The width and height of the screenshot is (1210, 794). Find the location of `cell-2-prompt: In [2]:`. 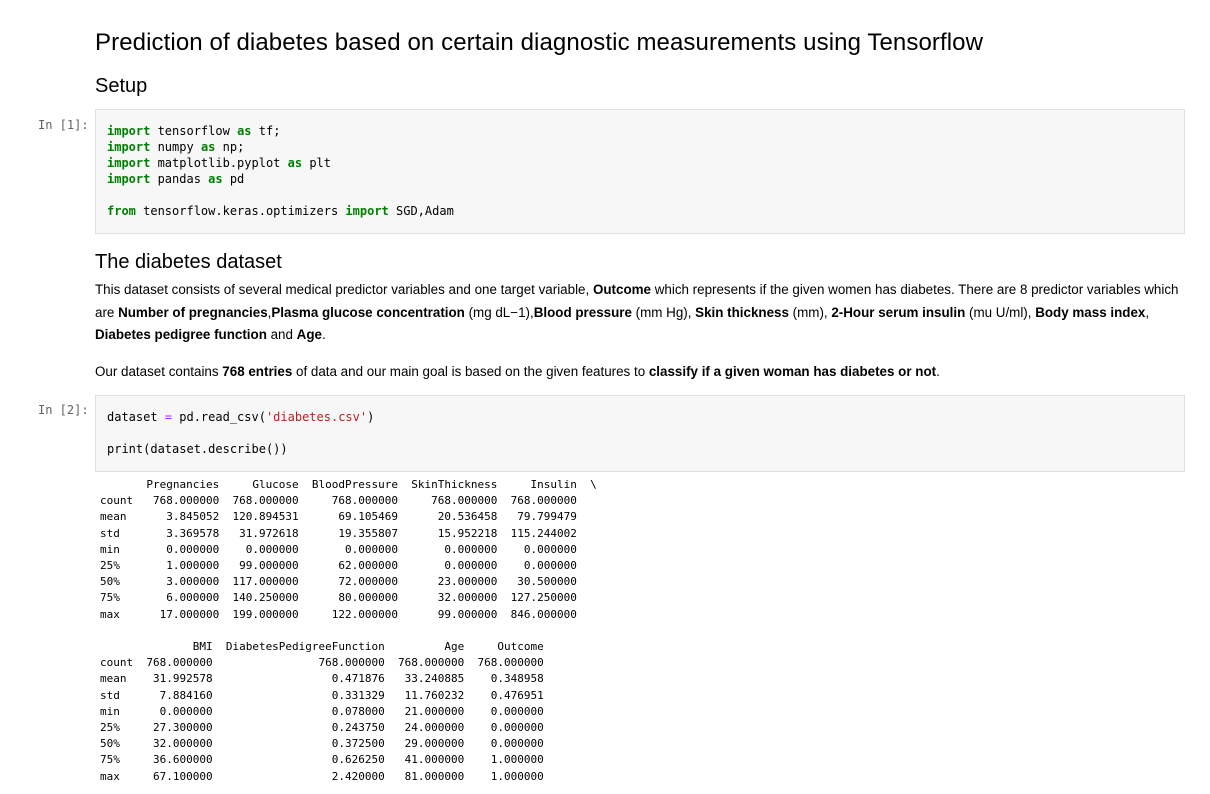

cell-2-prompt: In [2]: is located at coordinates (63, 410).